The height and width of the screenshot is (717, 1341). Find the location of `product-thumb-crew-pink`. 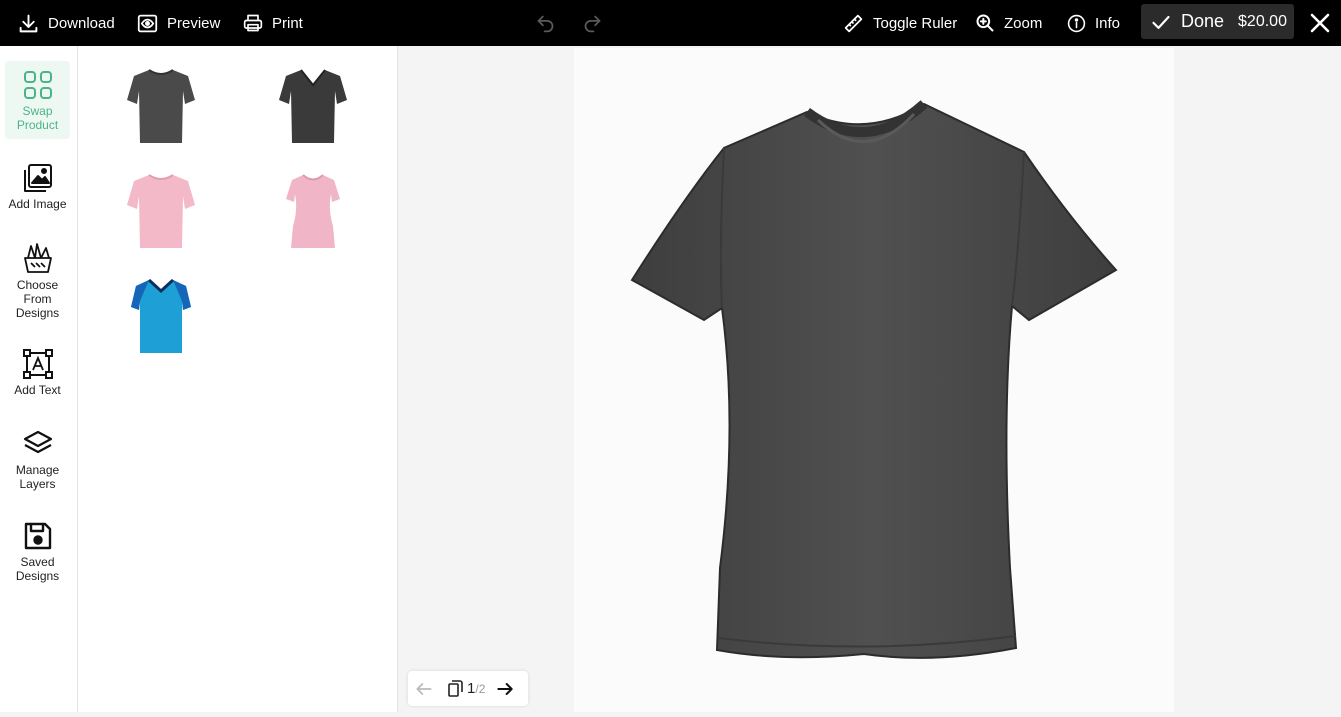

product-thumb-crew-pink is located at coordinates (161, 211).